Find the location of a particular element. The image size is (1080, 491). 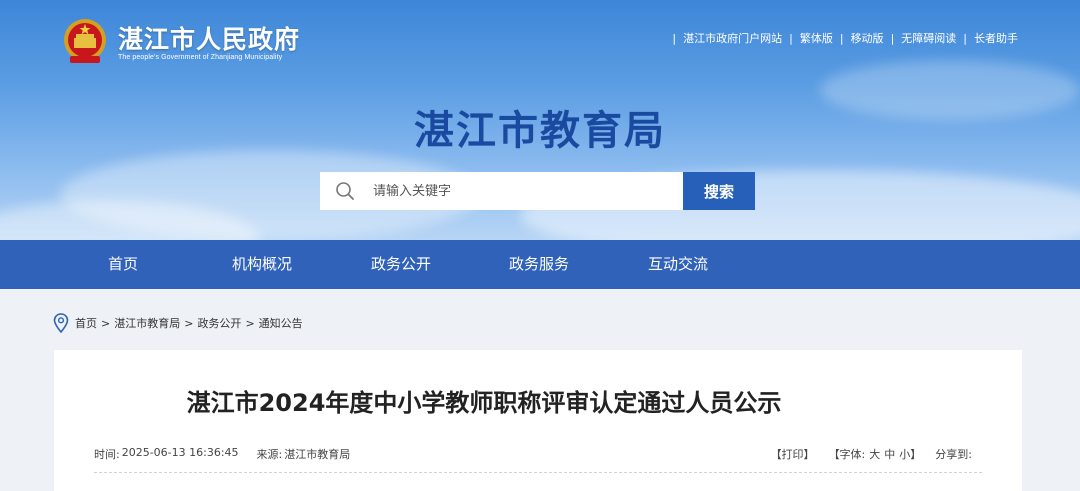

font-size-label: 【字体: is located at coordinates (847, 454).